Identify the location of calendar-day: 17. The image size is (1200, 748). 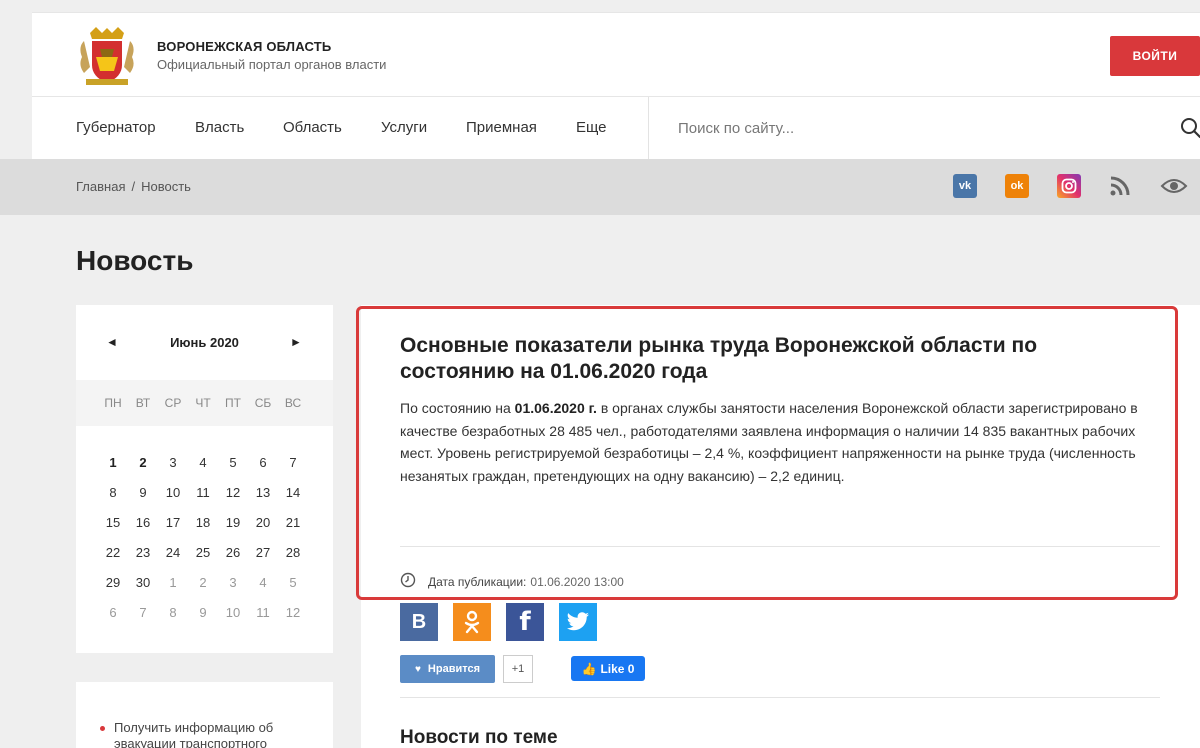
(173, 522).